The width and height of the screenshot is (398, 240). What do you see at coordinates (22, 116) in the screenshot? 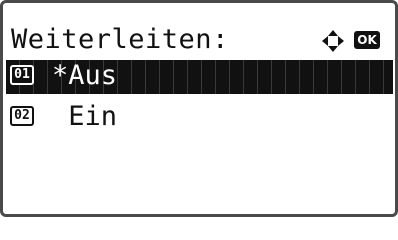
I see `option-number-badge: 02` at bounding box center [22, 116].